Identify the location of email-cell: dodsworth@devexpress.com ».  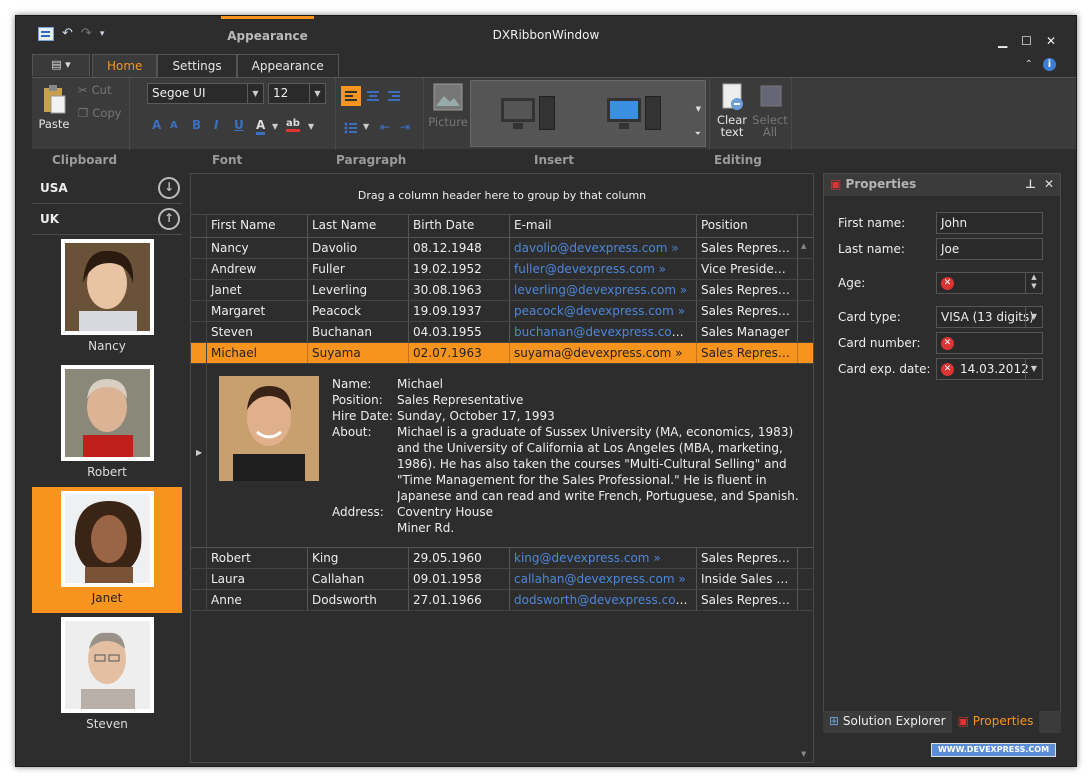
(603, 600).